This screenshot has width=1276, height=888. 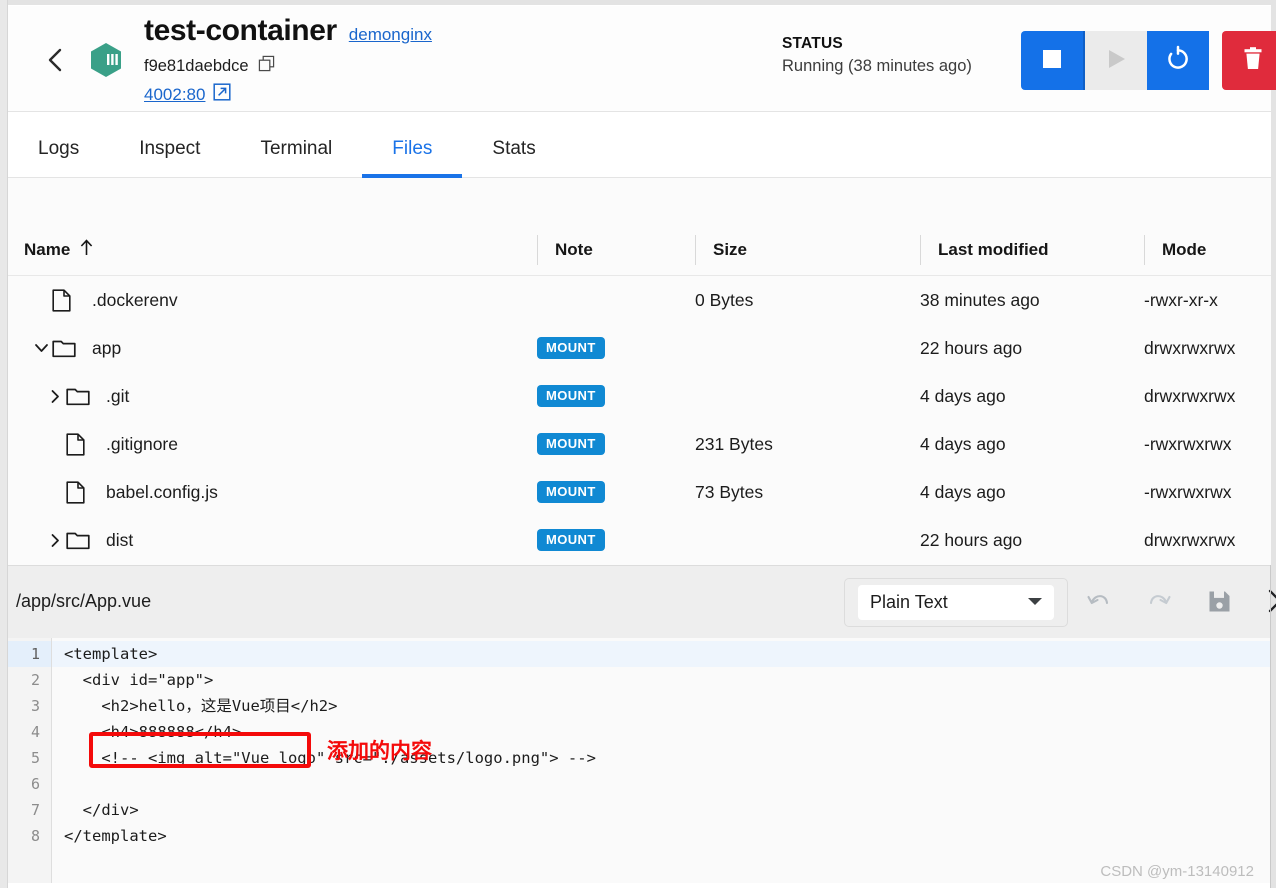 What do you see at coordinates (86, 249) in the screenshot?
I see `arrow-up-icon` at bounding box center [86, 249].